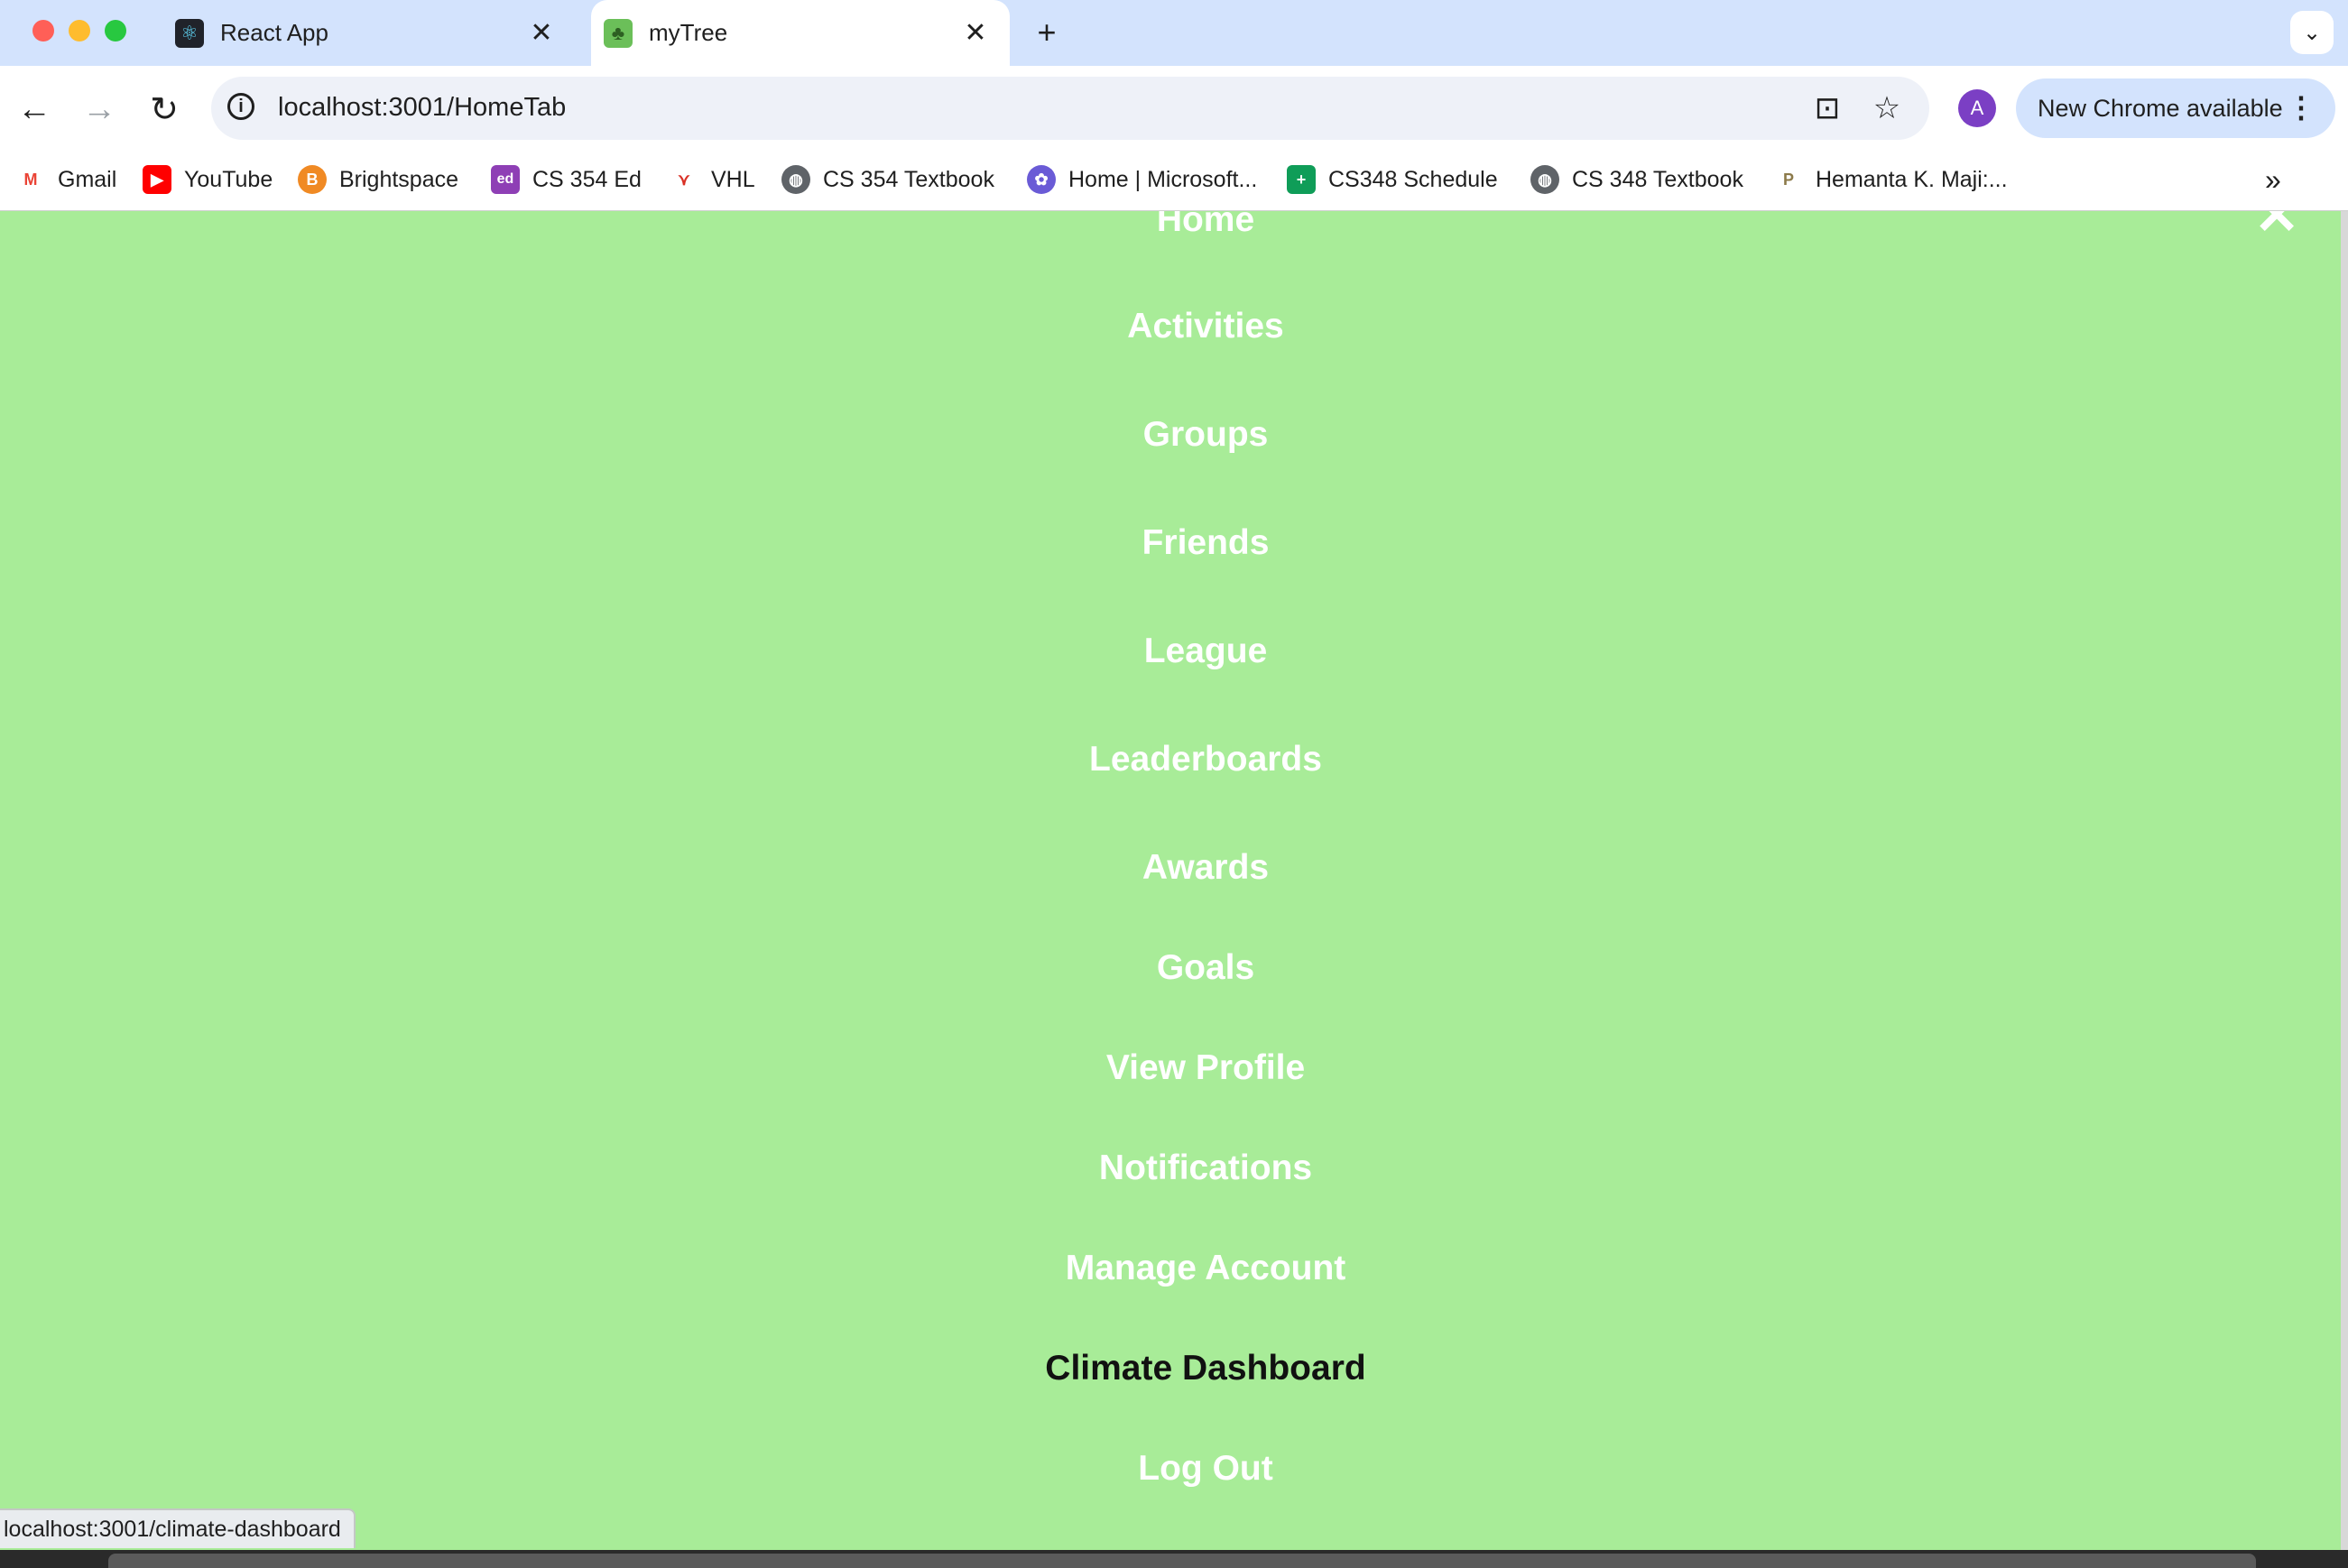 The image size is (2348, 1568). What do you see at coordinates (1174, 1268) in the screenshot?
I see `menu-item-manage-account: Manage Account` at bounding box center [1174, 1268].